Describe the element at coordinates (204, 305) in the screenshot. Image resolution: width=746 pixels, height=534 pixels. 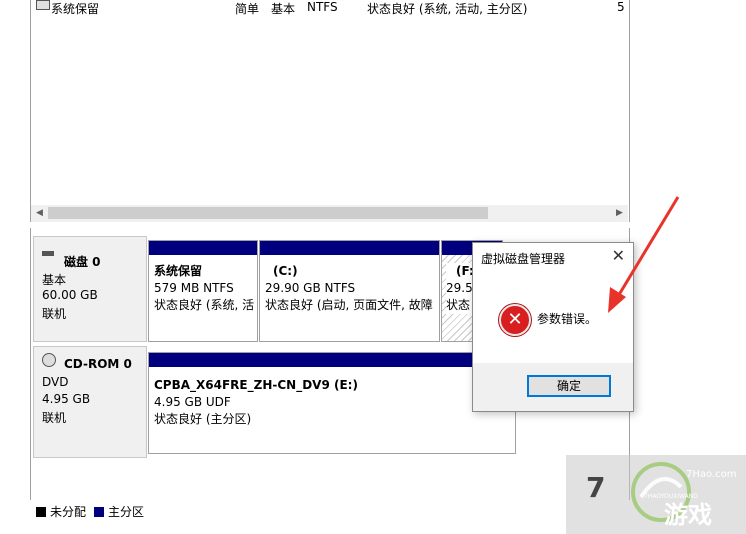
I see `partition-status: 状态良好 (系统, 活` at that location.